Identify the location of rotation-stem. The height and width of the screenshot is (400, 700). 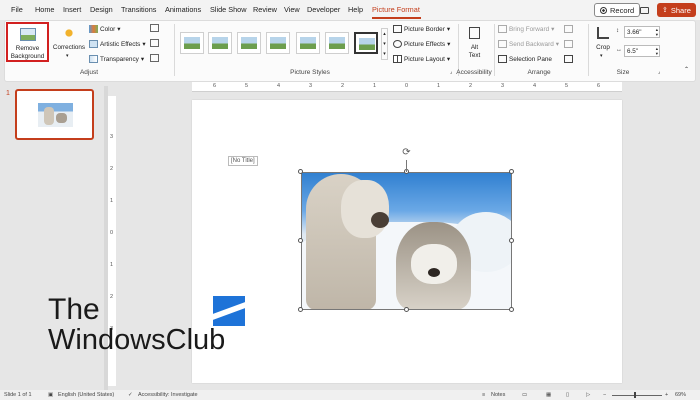
(406, 166).